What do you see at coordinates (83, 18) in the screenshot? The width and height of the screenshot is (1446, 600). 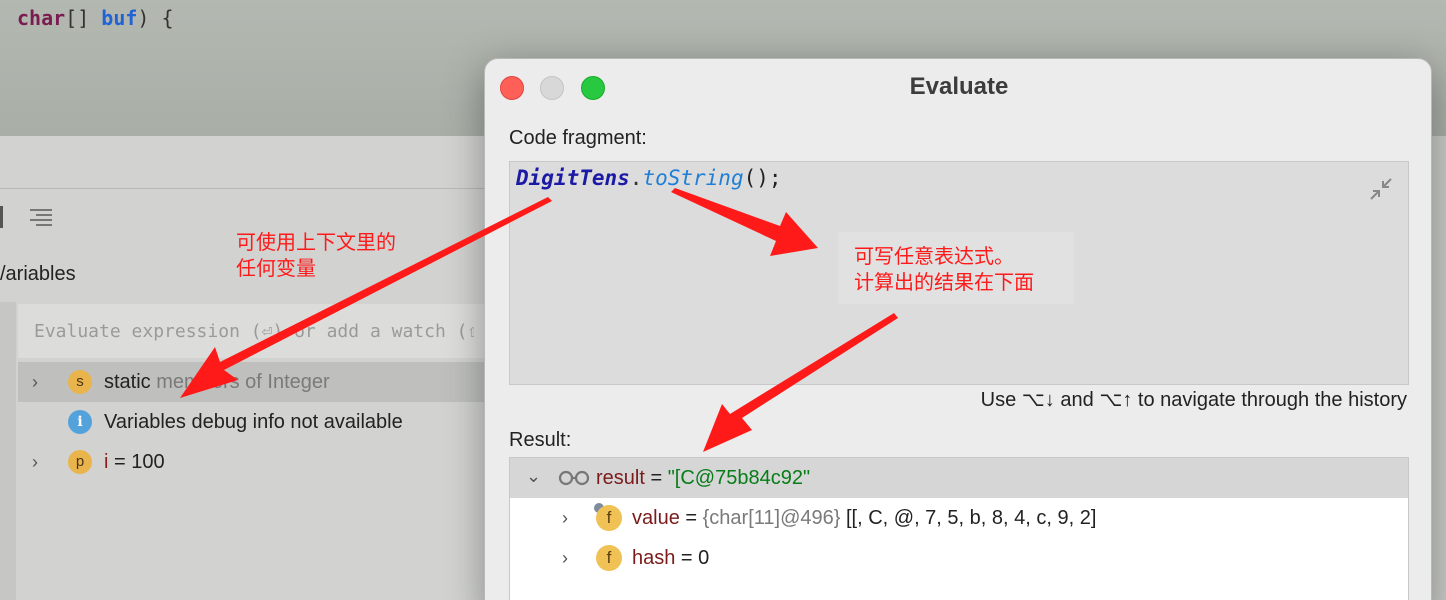 I see `code-brackets: []` at bounding box center [83, 18].